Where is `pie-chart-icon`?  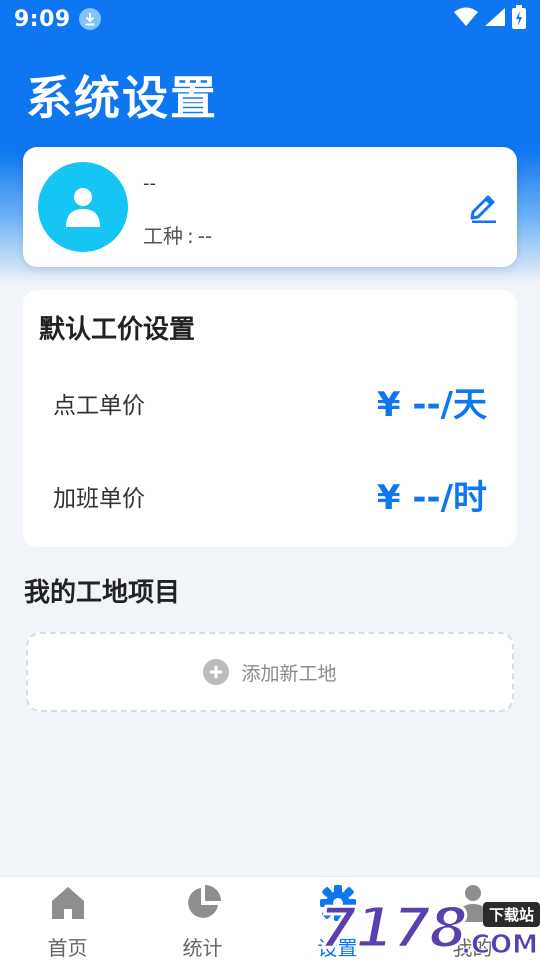
pie-chart-icon is located at coordinates (203, 902).